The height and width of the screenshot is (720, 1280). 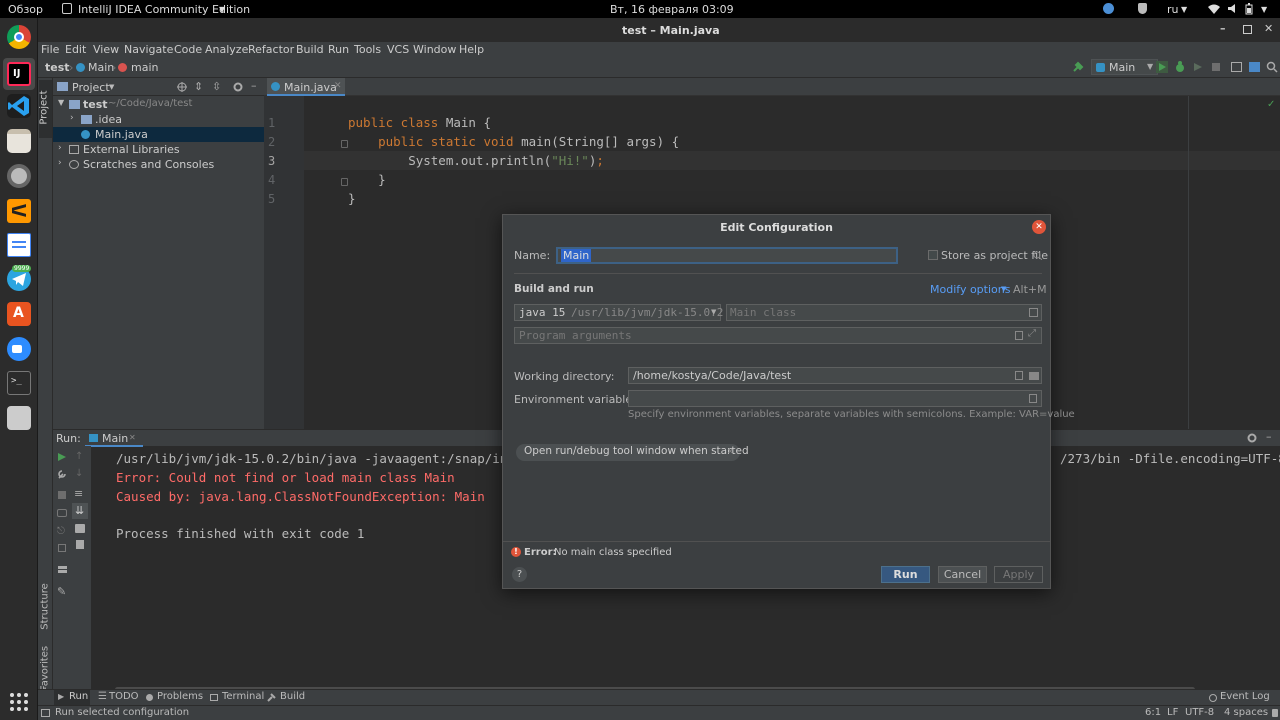 What do you see at coordinates (62, 495) in the screenshot?
I see `stop-icon` at bounding box center [62, 495].